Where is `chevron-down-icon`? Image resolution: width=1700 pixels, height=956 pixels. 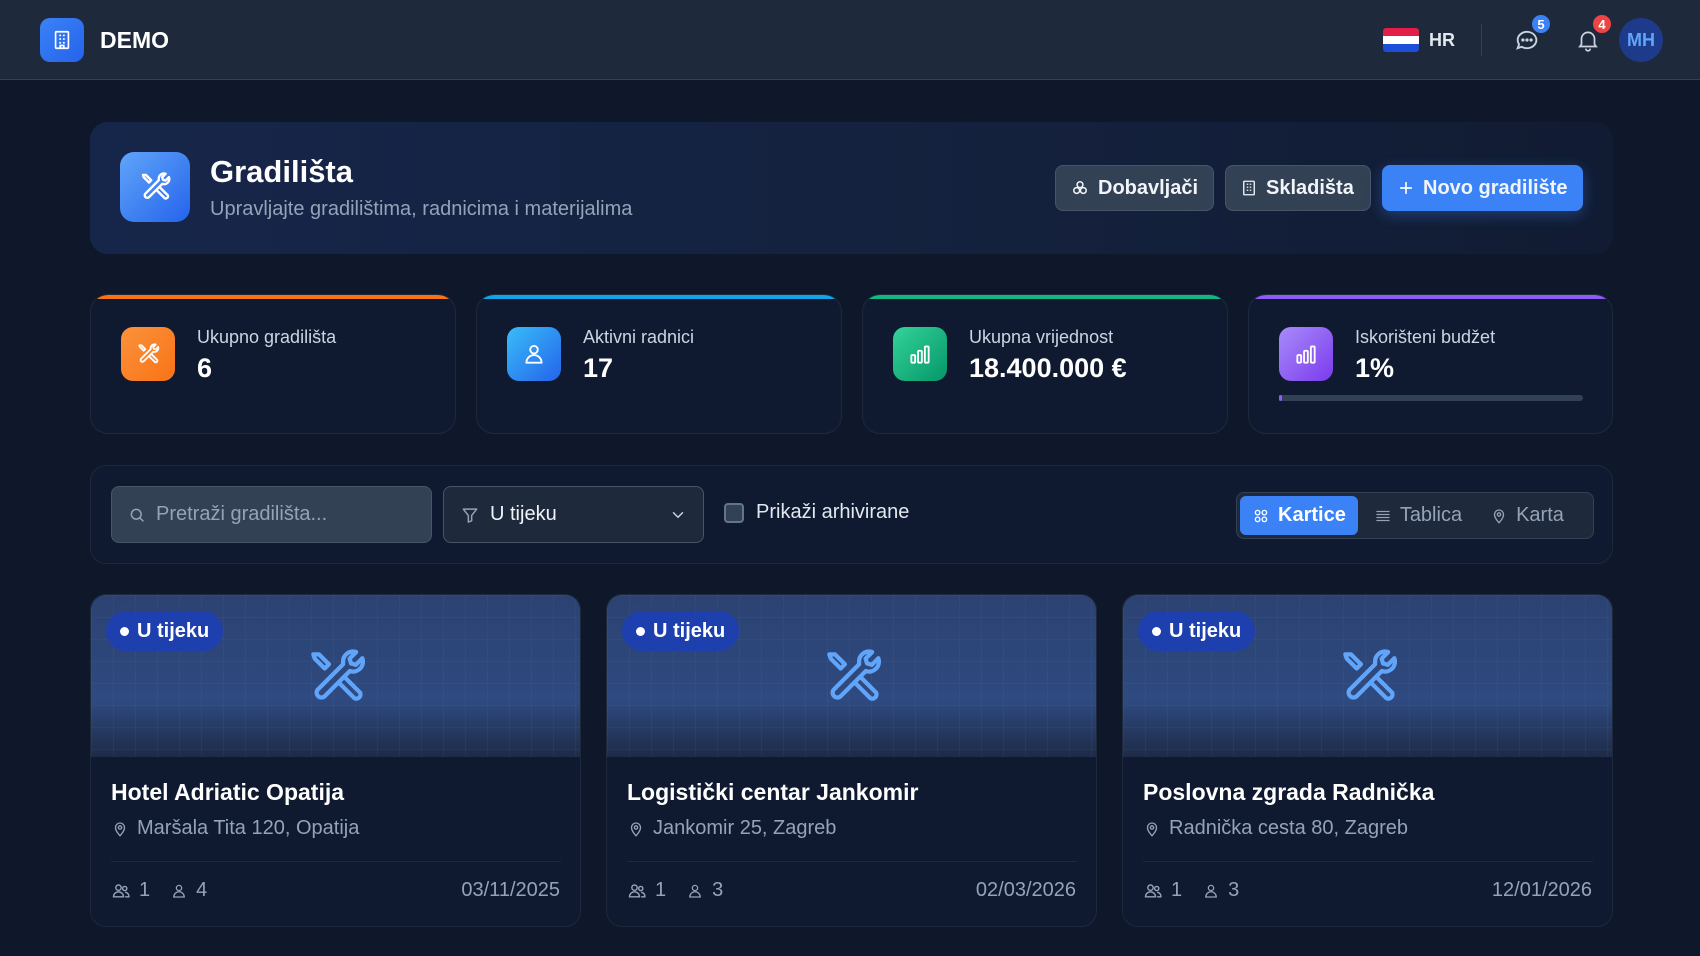
chevron-down-icon is located at coordinates (678, 514).